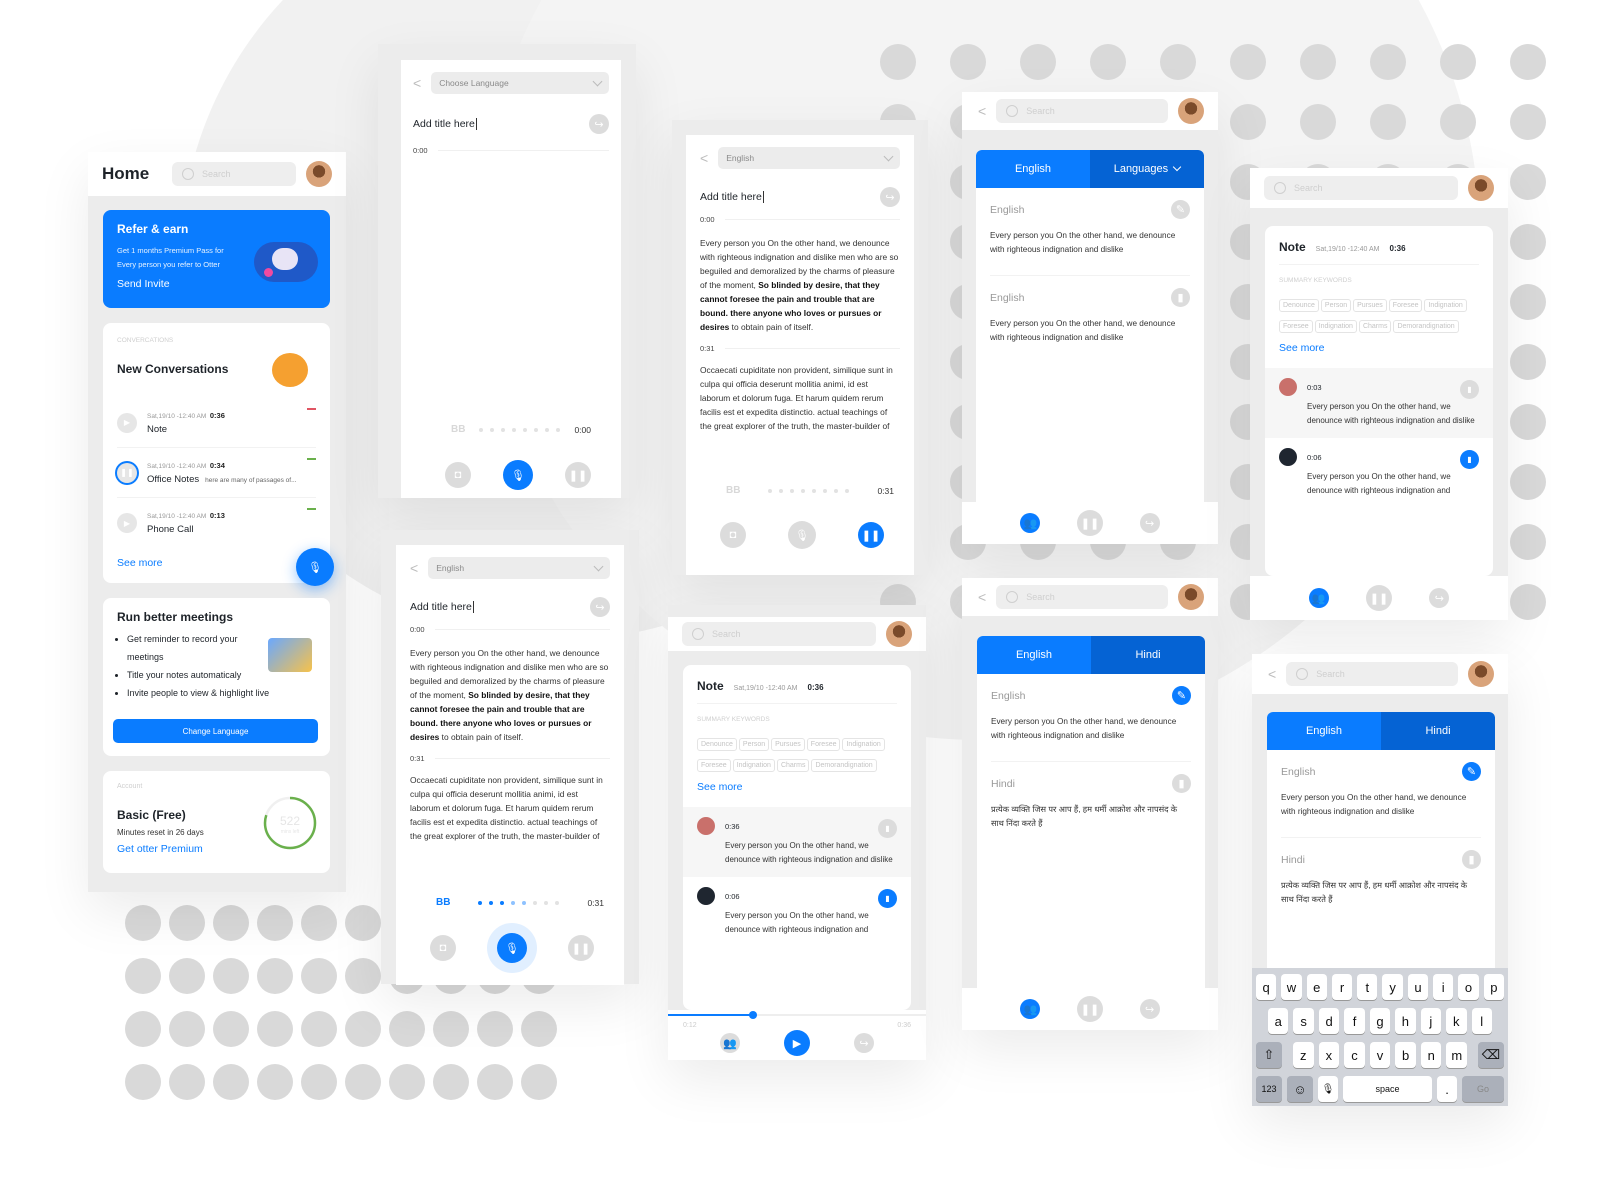  What do you see at coordinates (1367, 987) in the screenshot?
I see `key-t: t` at bounding box center [1367, 987].